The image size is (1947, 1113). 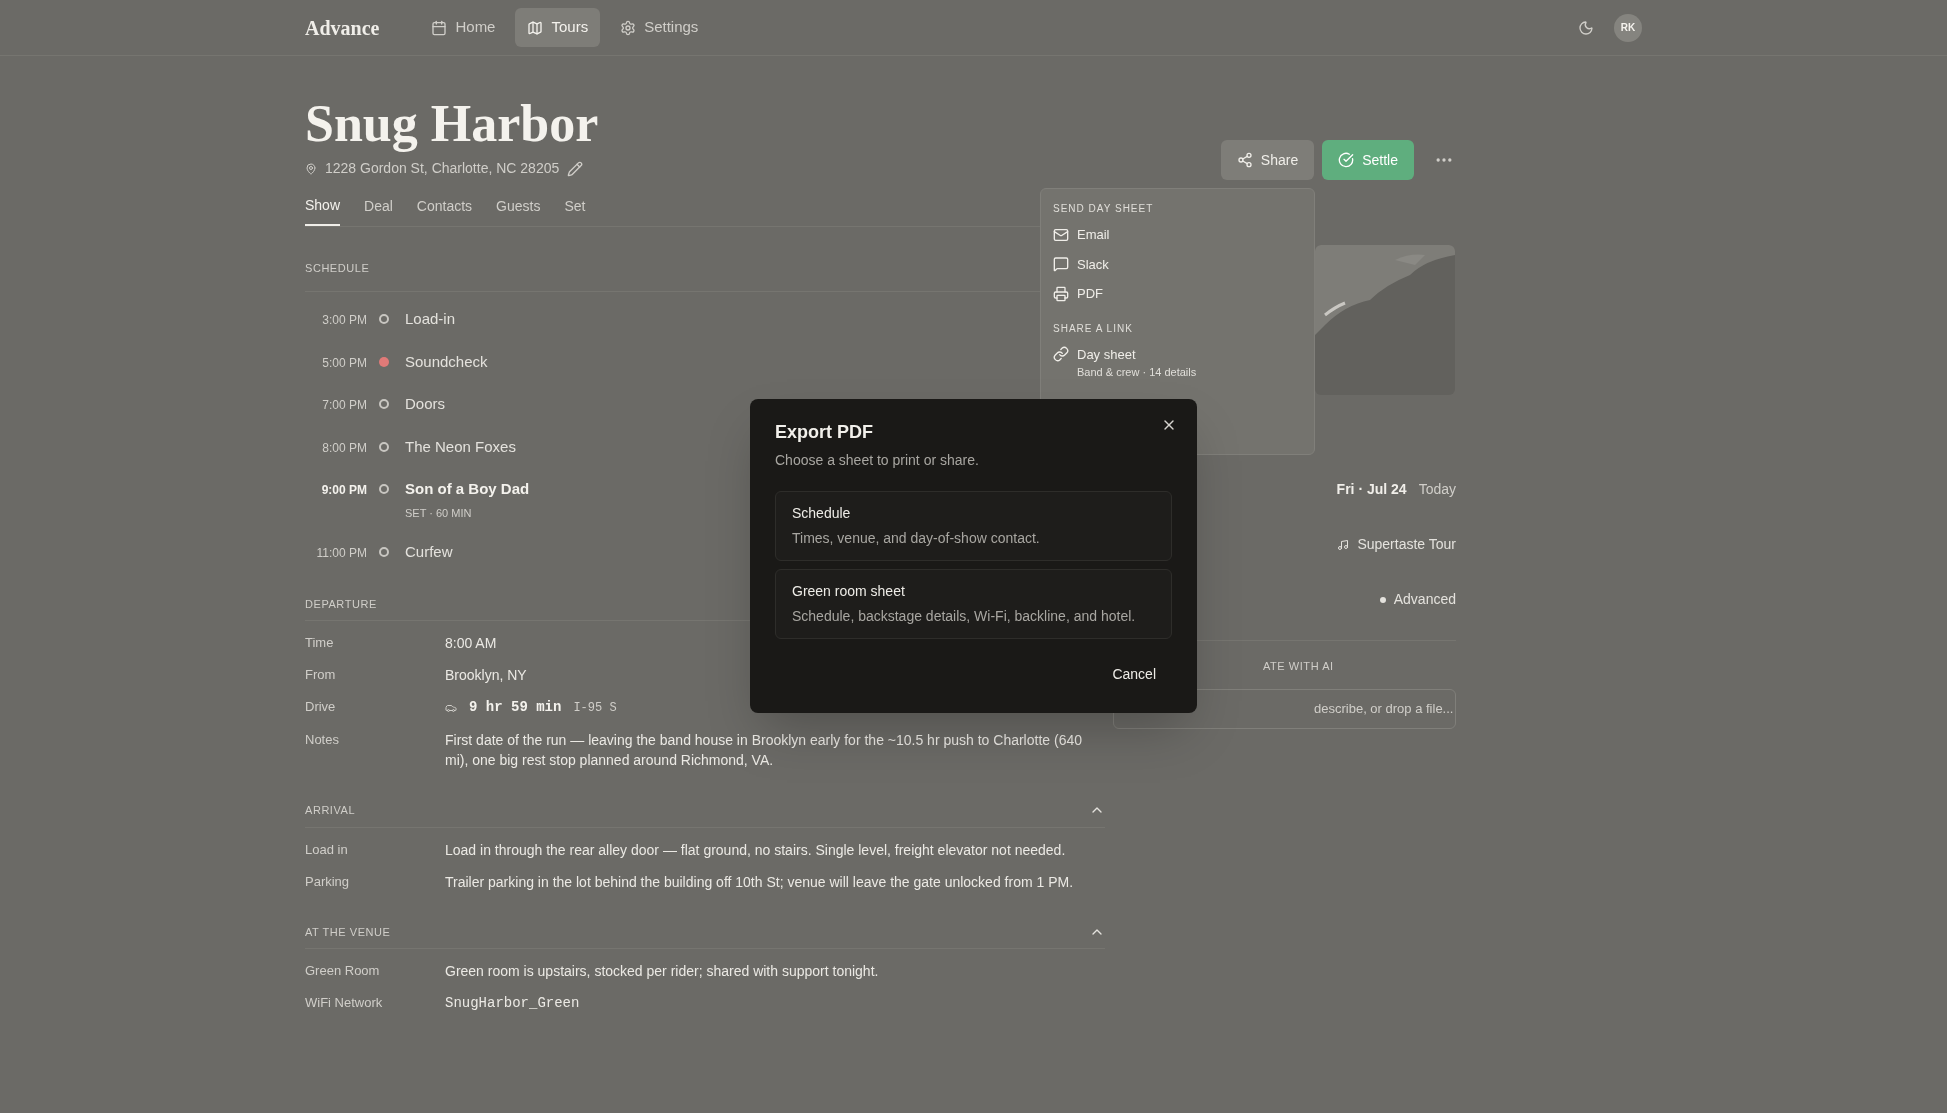 What do you see at coordinates (512, 1003) in the screenshot?
I see `field-value: SnugHarbor_Green` at bounding box center [512, 1003].